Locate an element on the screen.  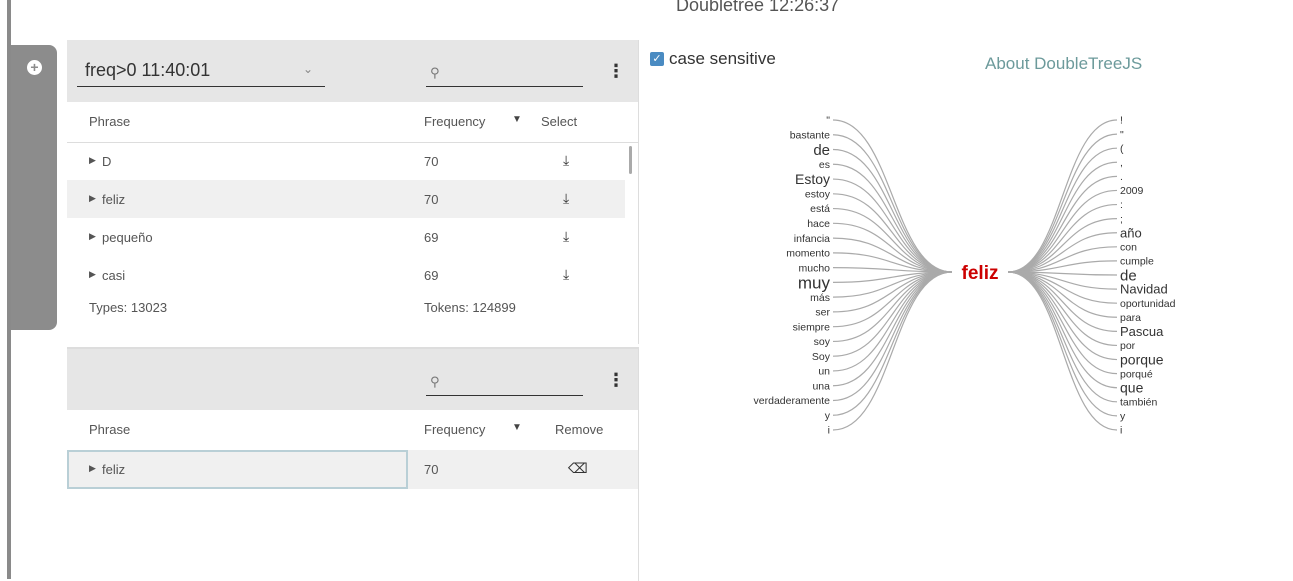
left-word: está is located at coordinates (820, 209).